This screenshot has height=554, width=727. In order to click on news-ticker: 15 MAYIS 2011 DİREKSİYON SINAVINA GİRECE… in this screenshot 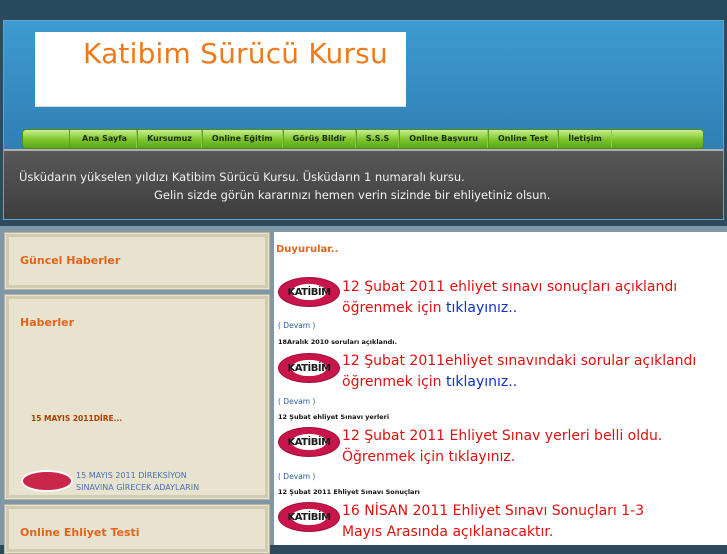, I will do `click(166, 481)`.